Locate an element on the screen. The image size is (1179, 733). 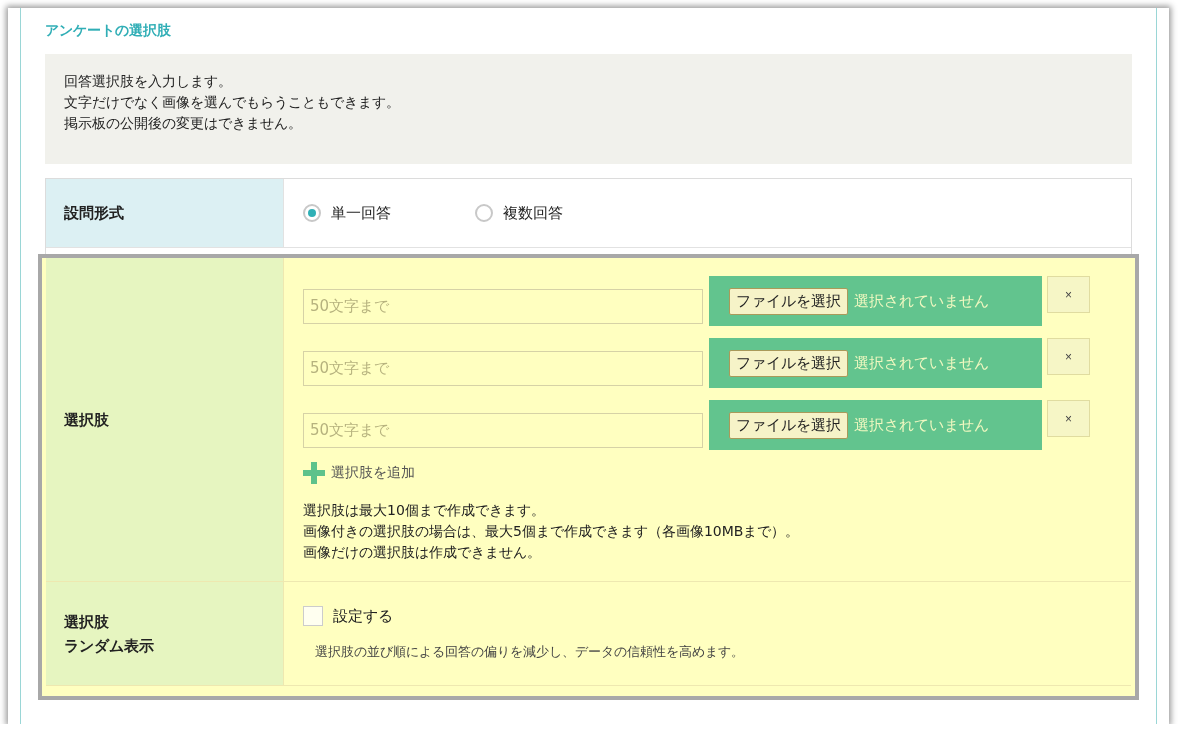
hint-text: 選択肢の並び順による回答の偏りを減少し、データの信頼性を高めます。 is located at coordinates (530, 652).